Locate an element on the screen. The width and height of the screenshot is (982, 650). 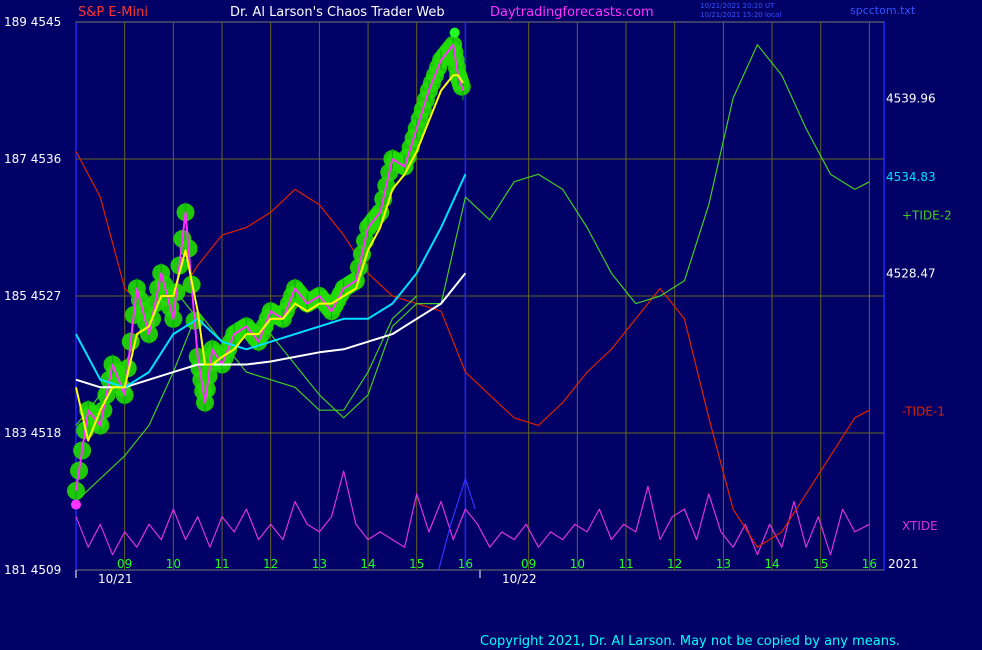
series-label: +TIDE-2 is located at coordinates (927, 215).